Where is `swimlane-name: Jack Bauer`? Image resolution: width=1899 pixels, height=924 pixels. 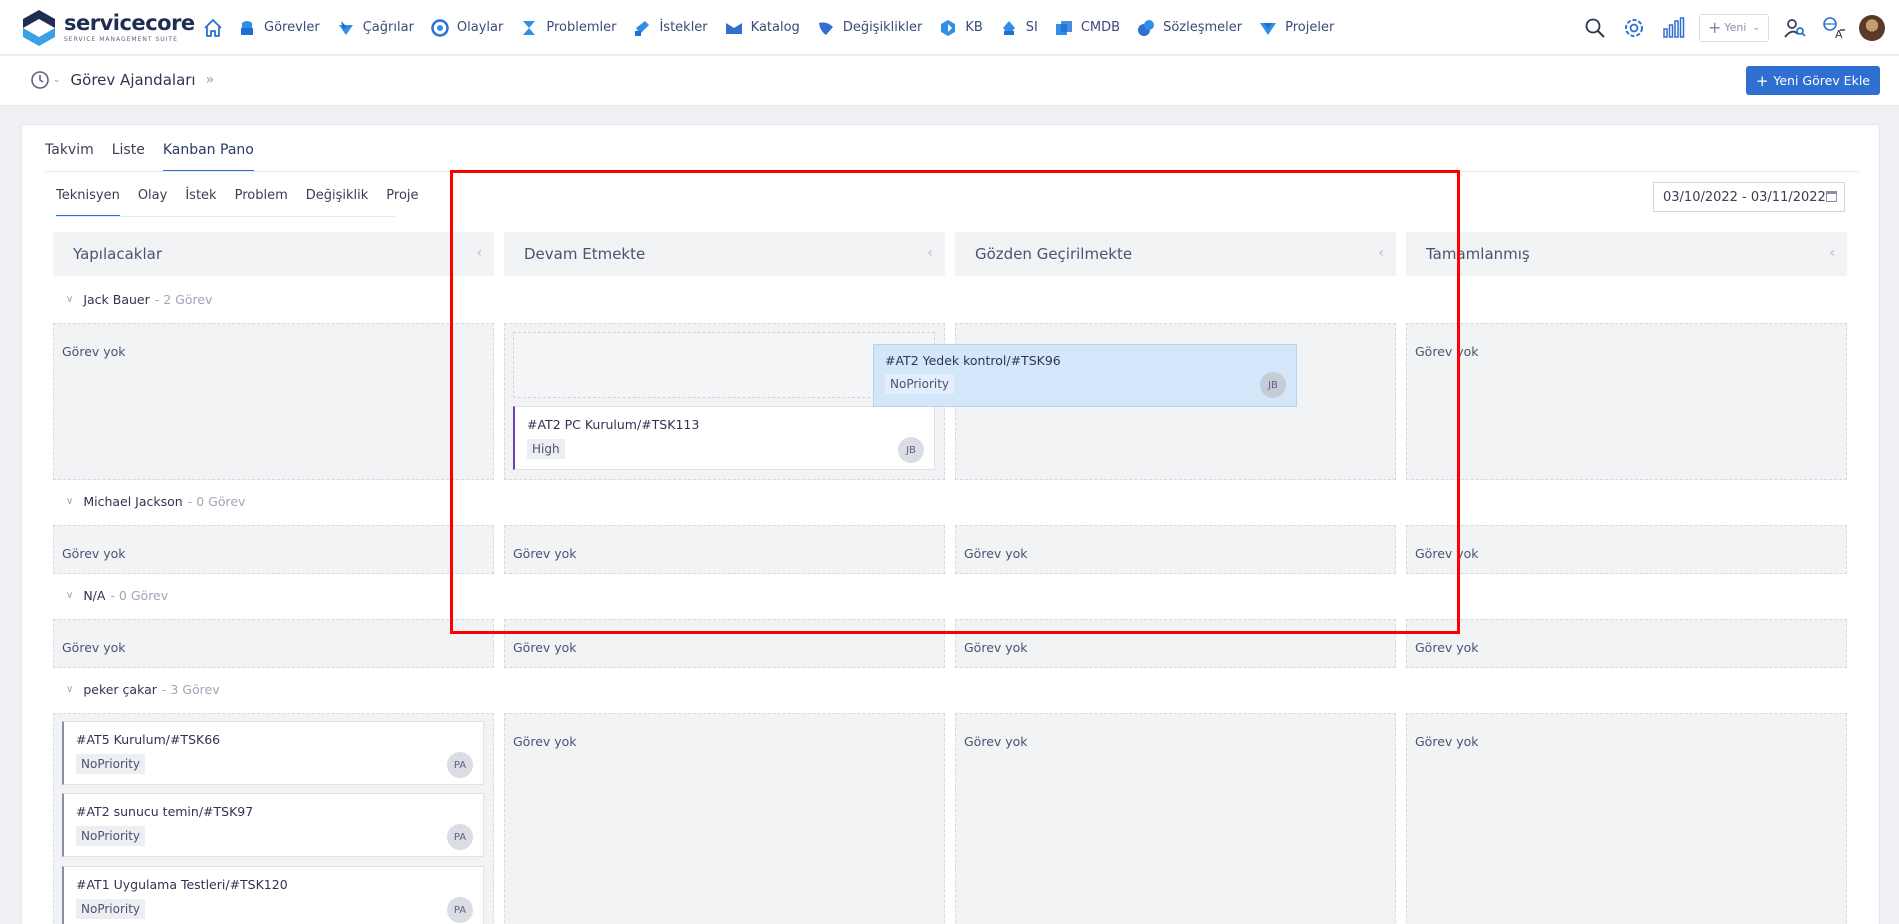
swimlane-name: Jack Bauer is located at coordinates (116, 299).